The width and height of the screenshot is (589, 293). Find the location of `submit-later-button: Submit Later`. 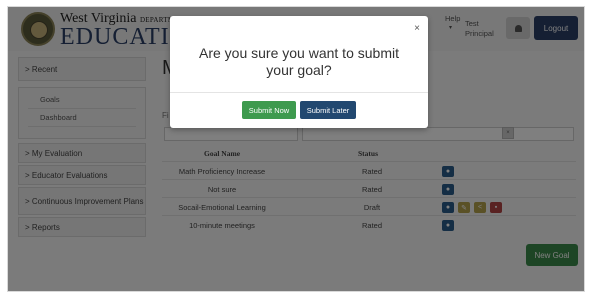

submit-later-button: Submit Later is located at coordinates (328, 110).